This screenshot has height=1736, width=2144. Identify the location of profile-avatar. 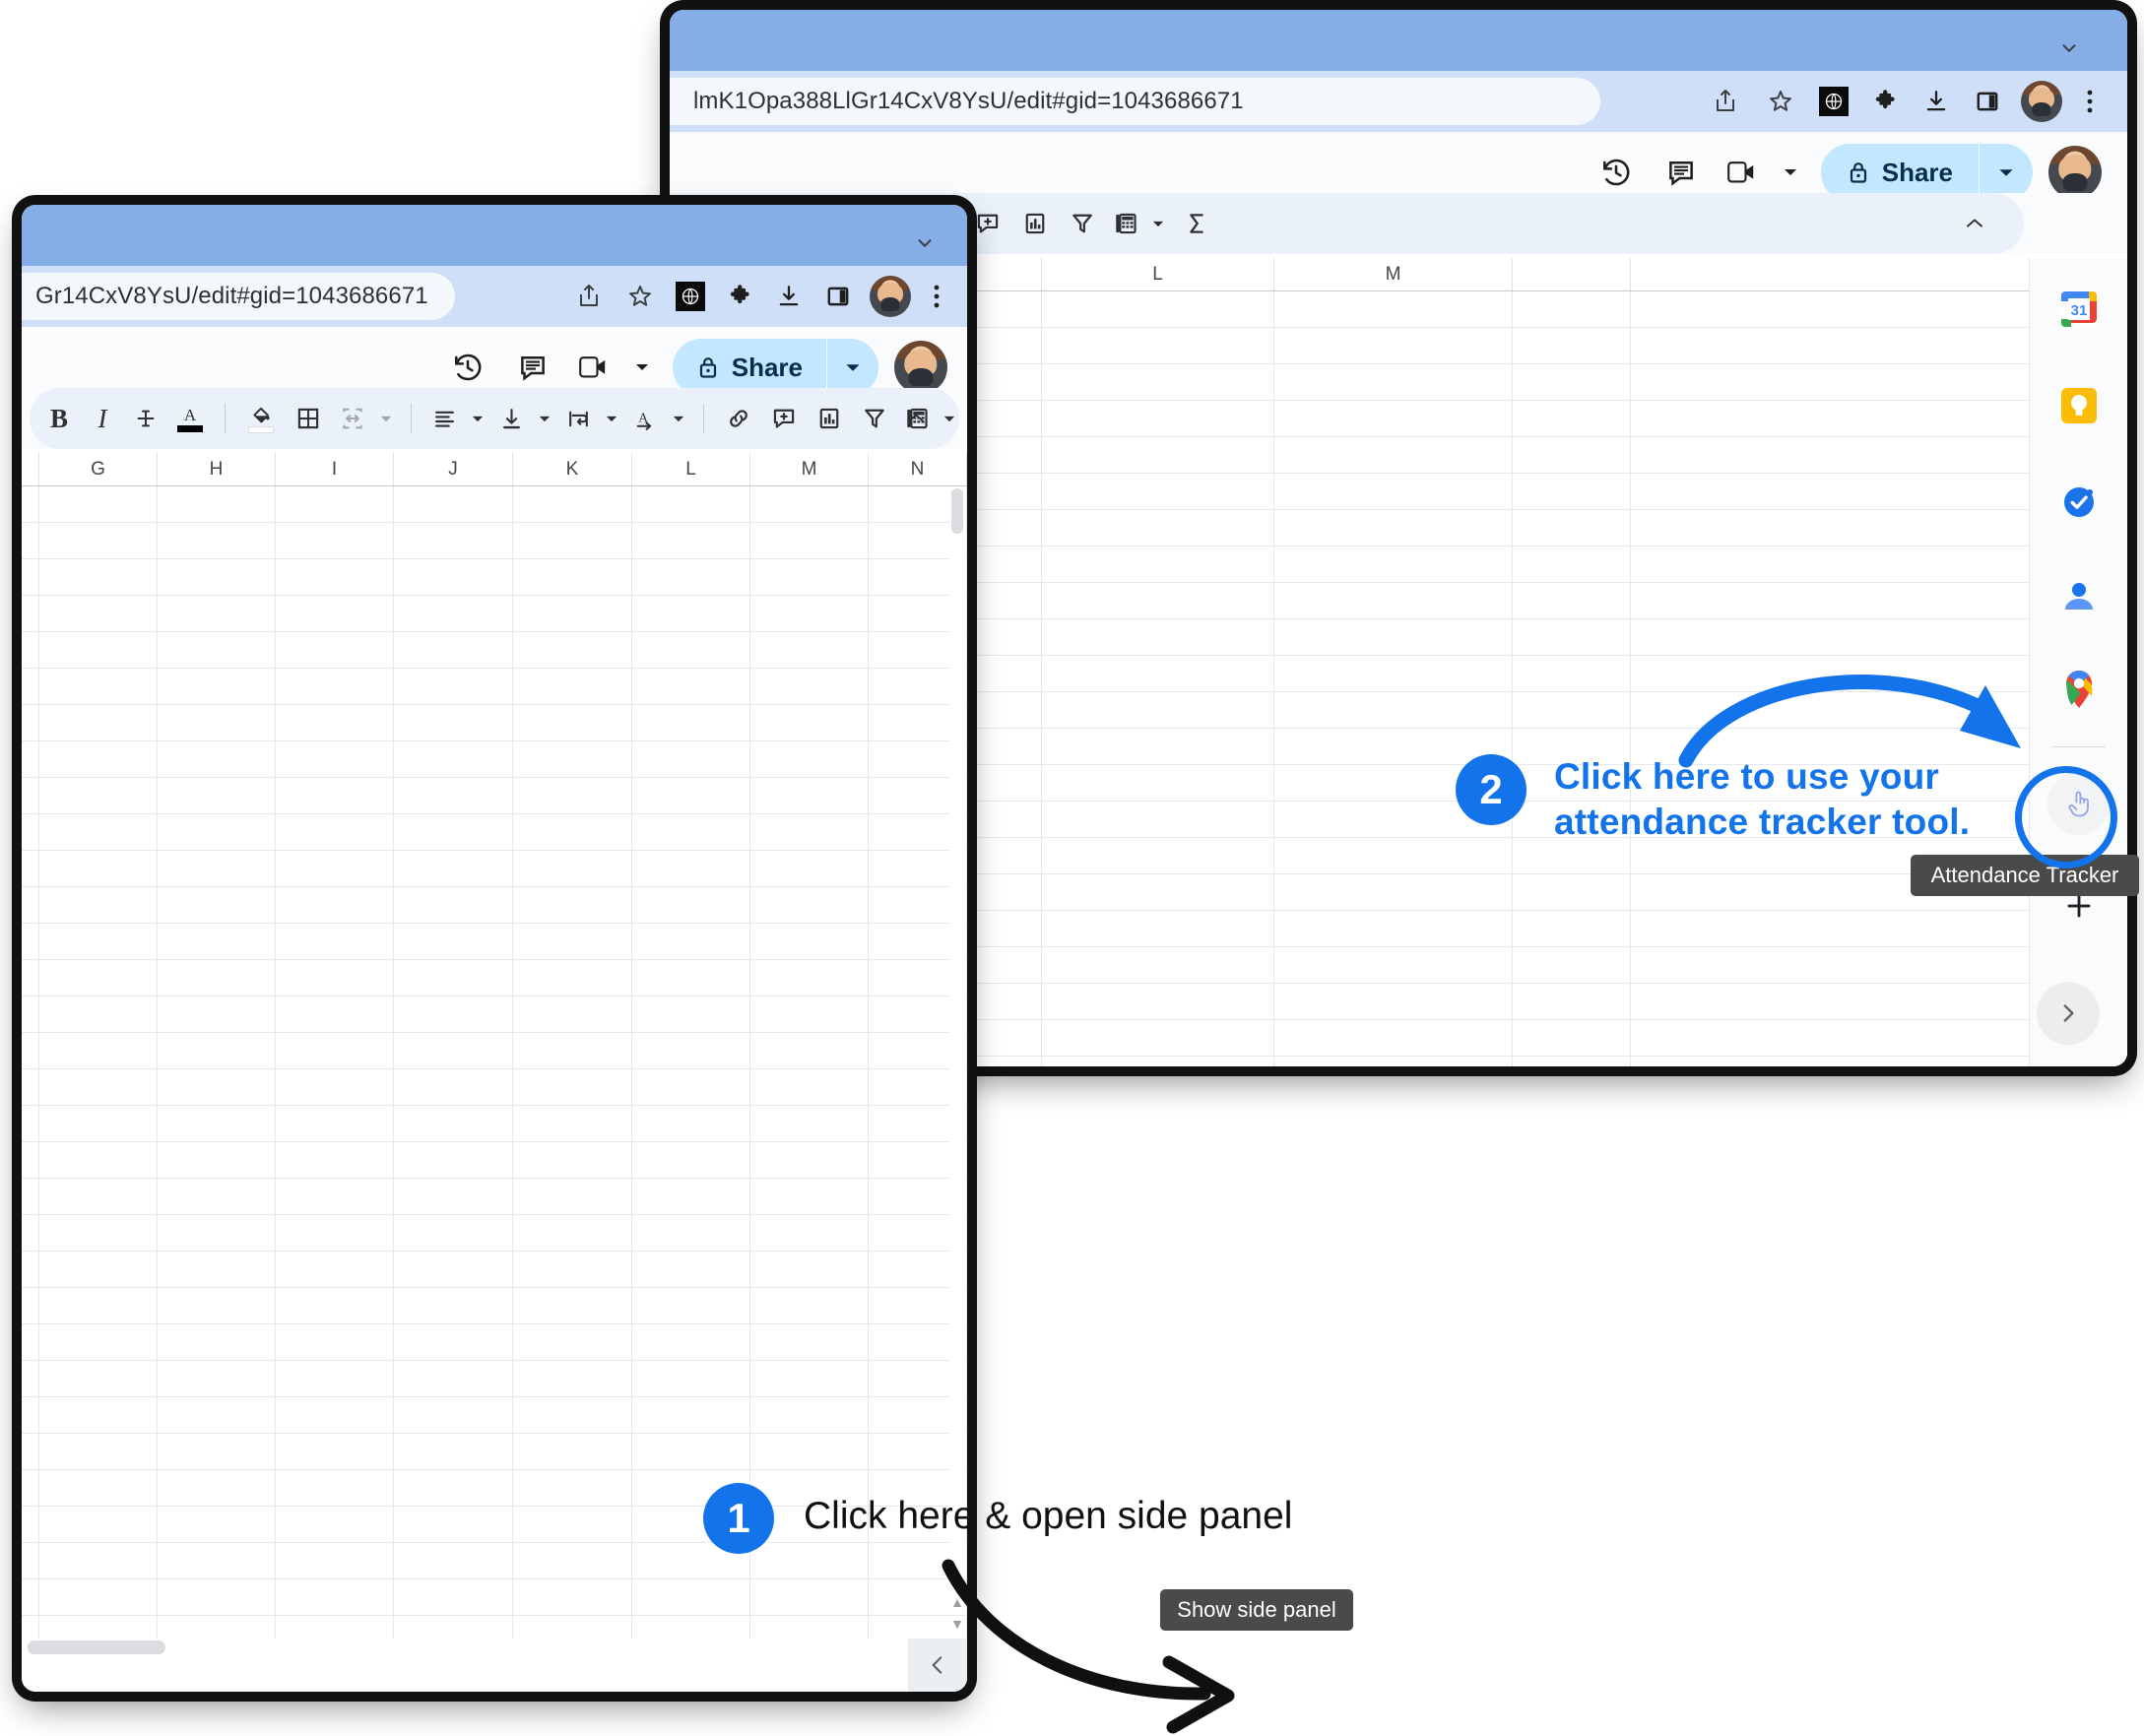
(890, 296).